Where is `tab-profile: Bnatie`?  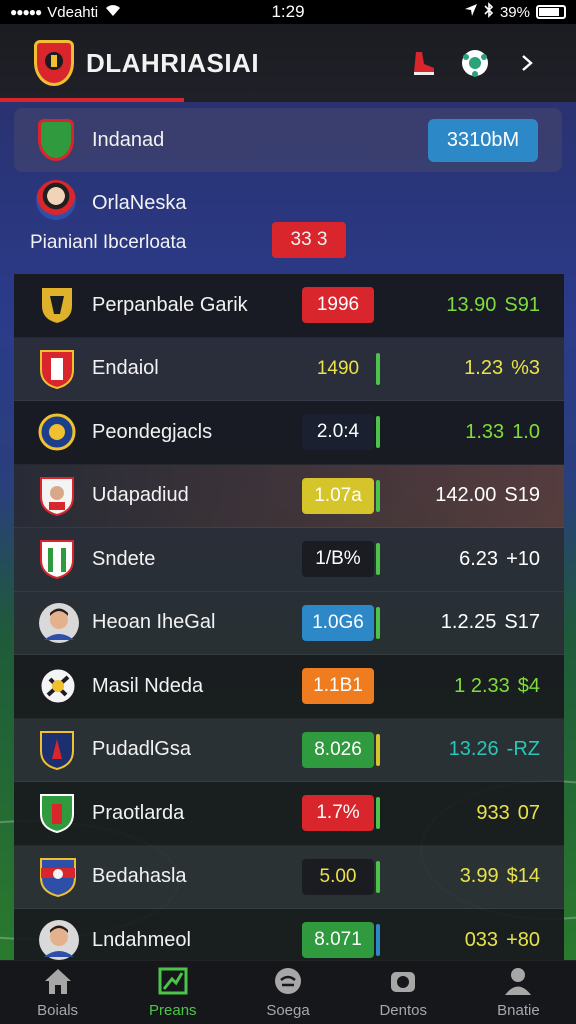
tab-profile: Bnatie is located at coordinates (518, 992).